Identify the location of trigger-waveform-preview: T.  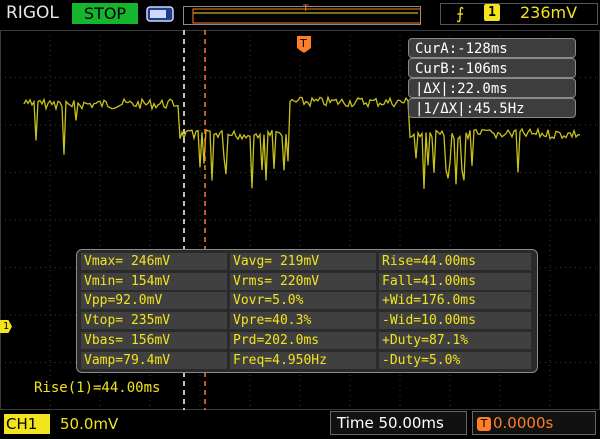
(302, 14).